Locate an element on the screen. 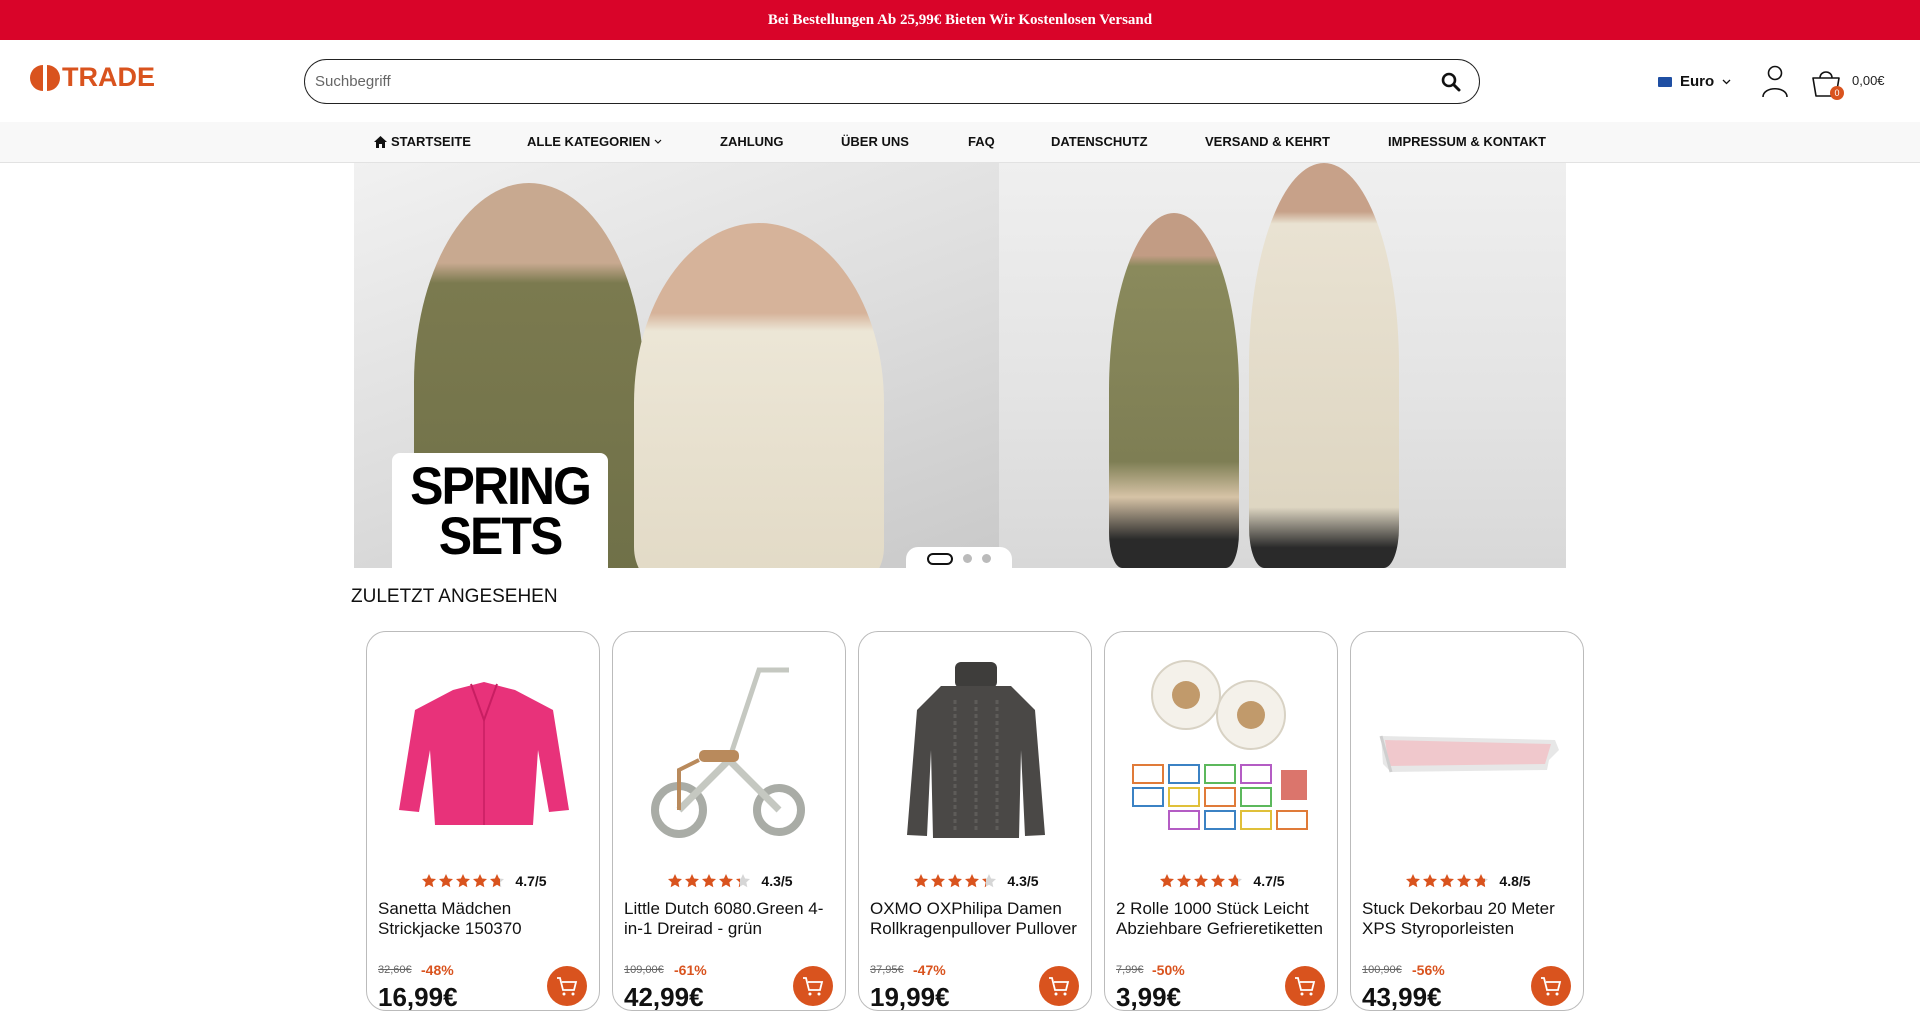 Image resolution: width=1920 pixels, height=1011 pixels. hero-photo-right is located at coordinates (1282, 365).